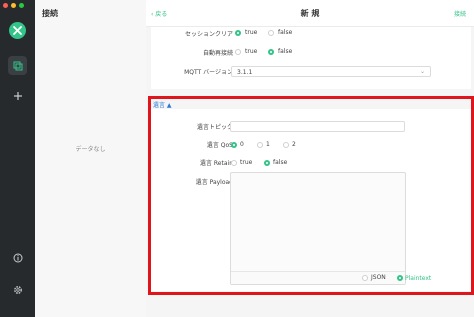 The image size is (474, 317). Describe the element at coordinates (271, 33) in the screenshot. I see `clean-session-false-radio` at that location.